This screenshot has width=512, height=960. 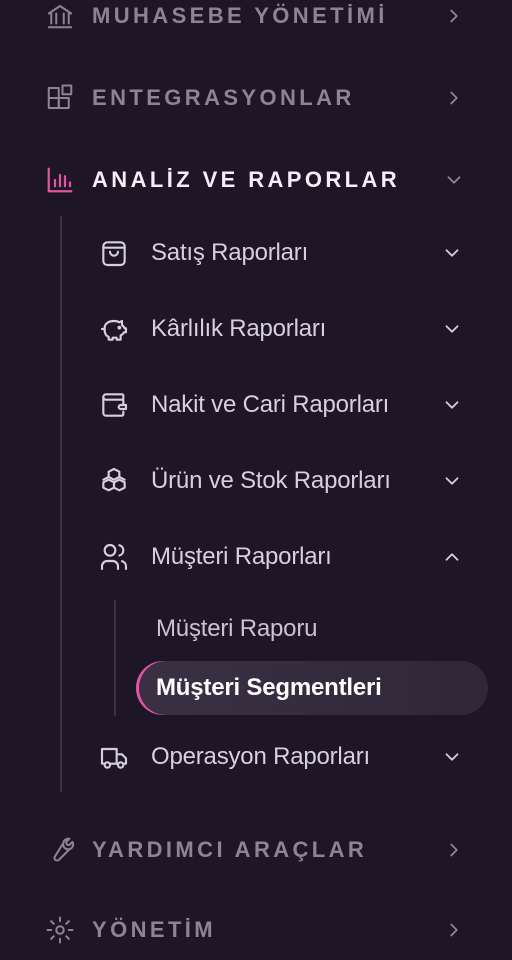 What do you see at coordinates (256, 930) in the screenshot?
I see `sidebar-section-yonetim: YÖNETİM` at bounding box center [256, 930].